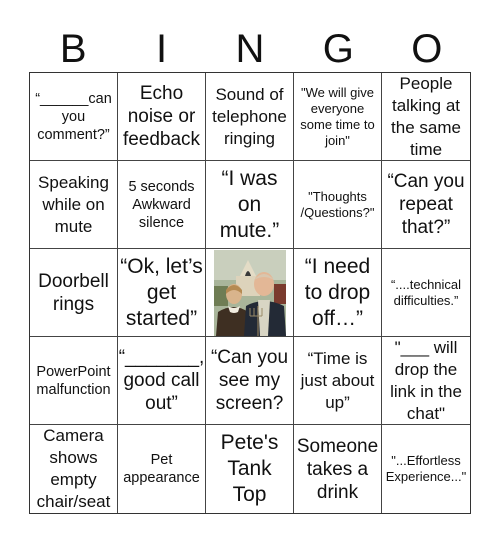 The image size is (500, 544). I want to click on bingo-cell-n1: Sound of telephone ringing, so click(250, 117).